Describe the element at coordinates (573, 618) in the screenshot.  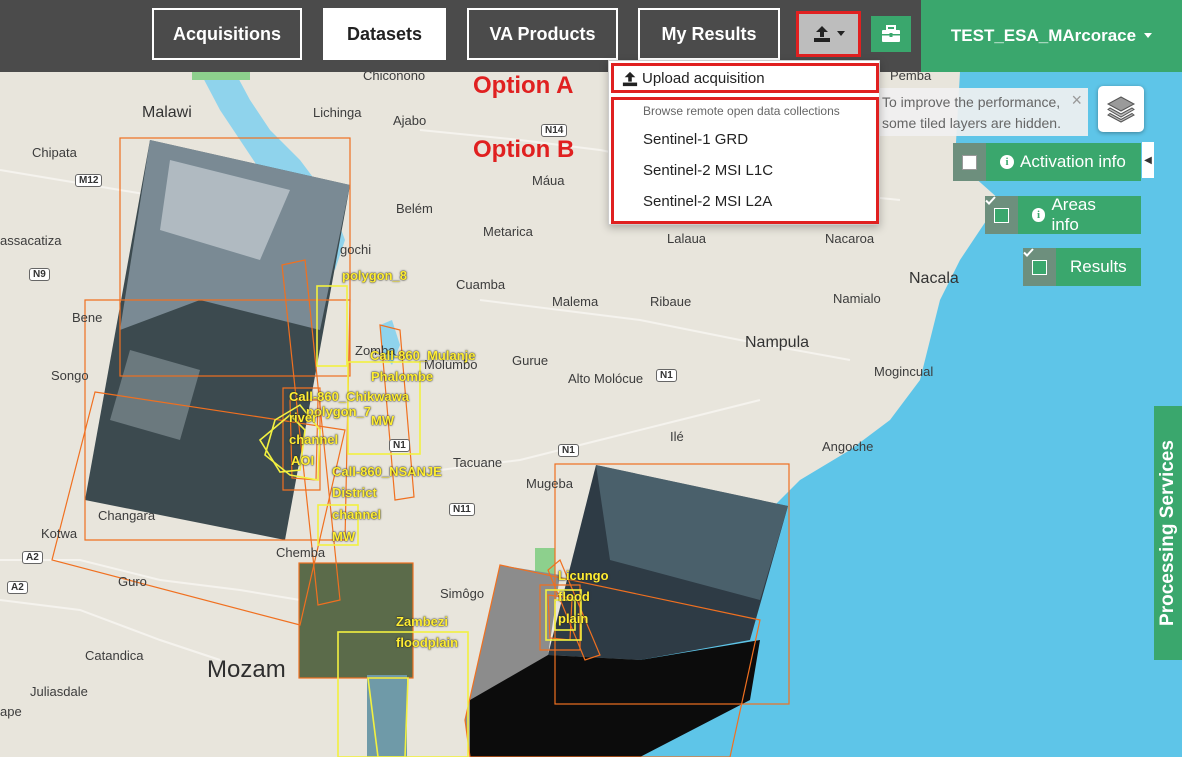
I see `aoi-label: plain` at that location.